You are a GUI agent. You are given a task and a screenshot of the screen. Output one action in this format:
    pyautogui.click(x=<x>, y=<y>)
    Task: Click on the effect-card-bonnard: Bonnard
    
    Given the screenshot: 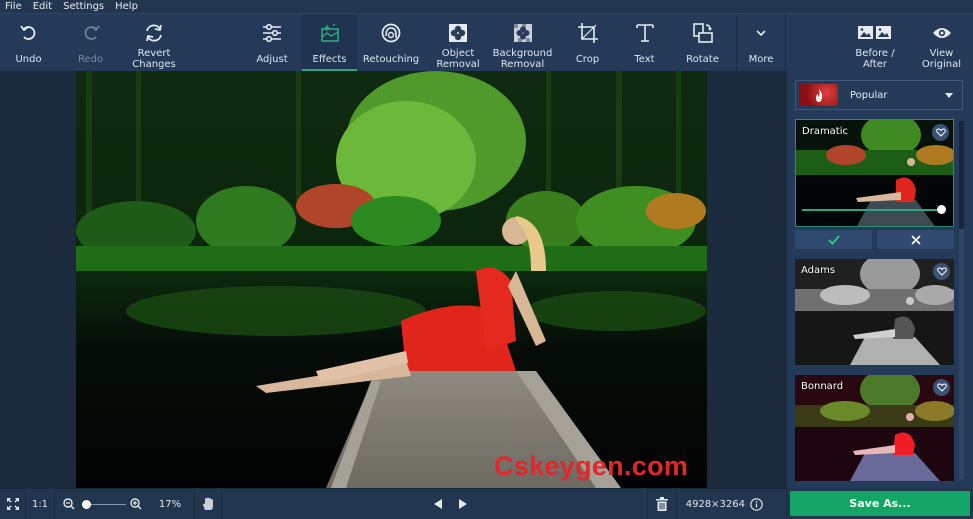 What is the action you would take?
    pyautogui.click(x=874, y=428)
    